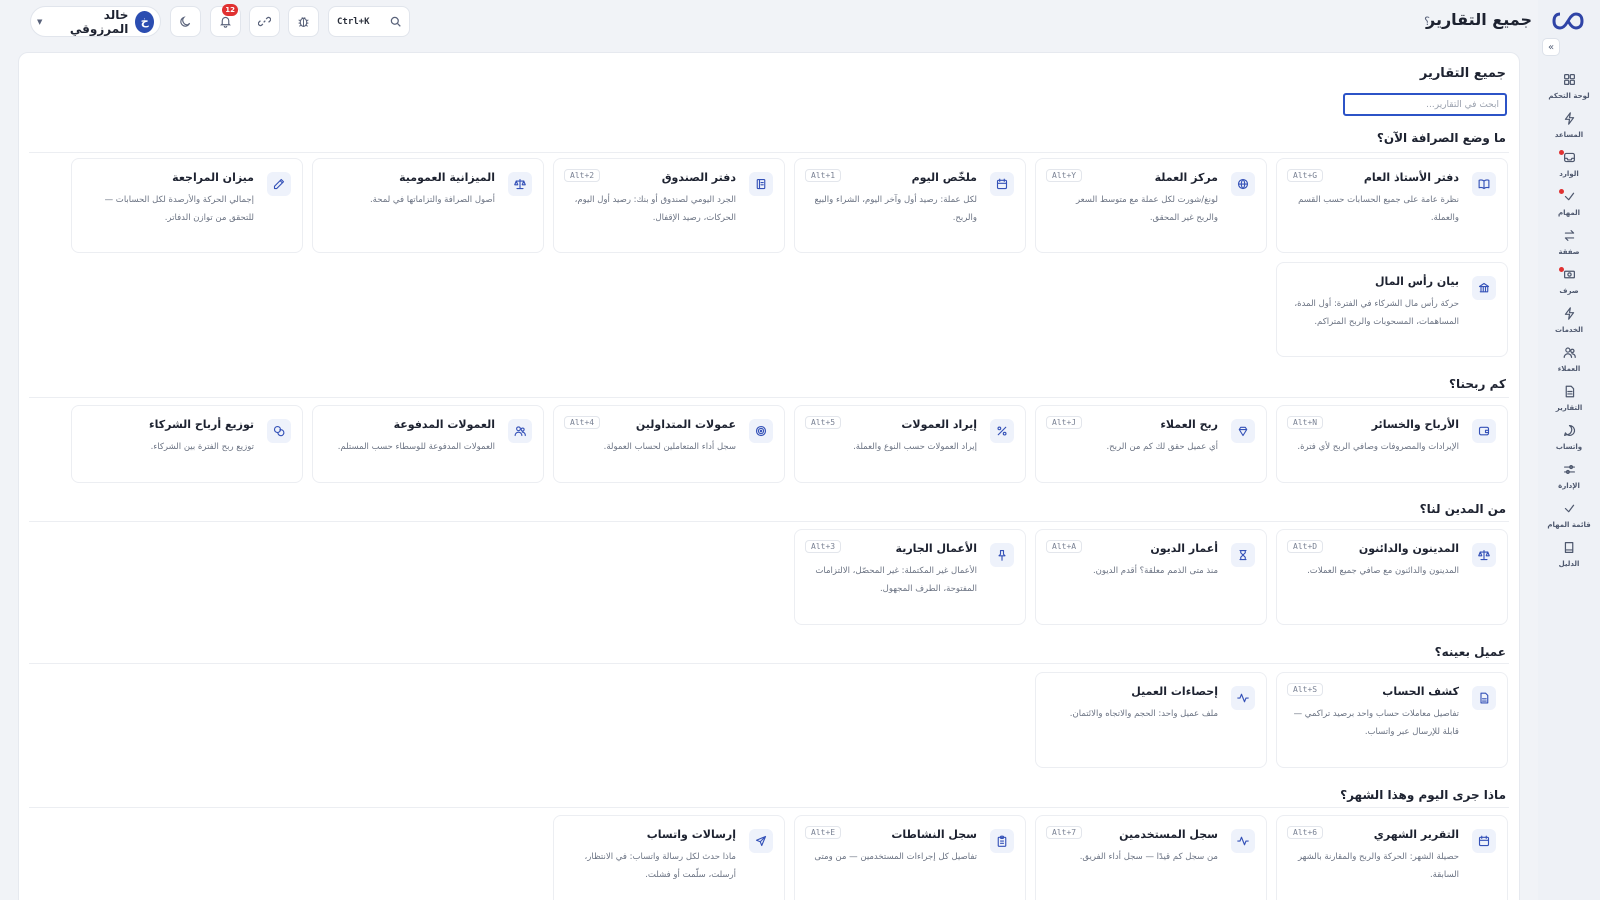 The width and height of the screenshot is (1600, 900). Describe the element at coordinates (99, 21) in the screenshot. I see `user-name: خالد المرزوقي` at that location.